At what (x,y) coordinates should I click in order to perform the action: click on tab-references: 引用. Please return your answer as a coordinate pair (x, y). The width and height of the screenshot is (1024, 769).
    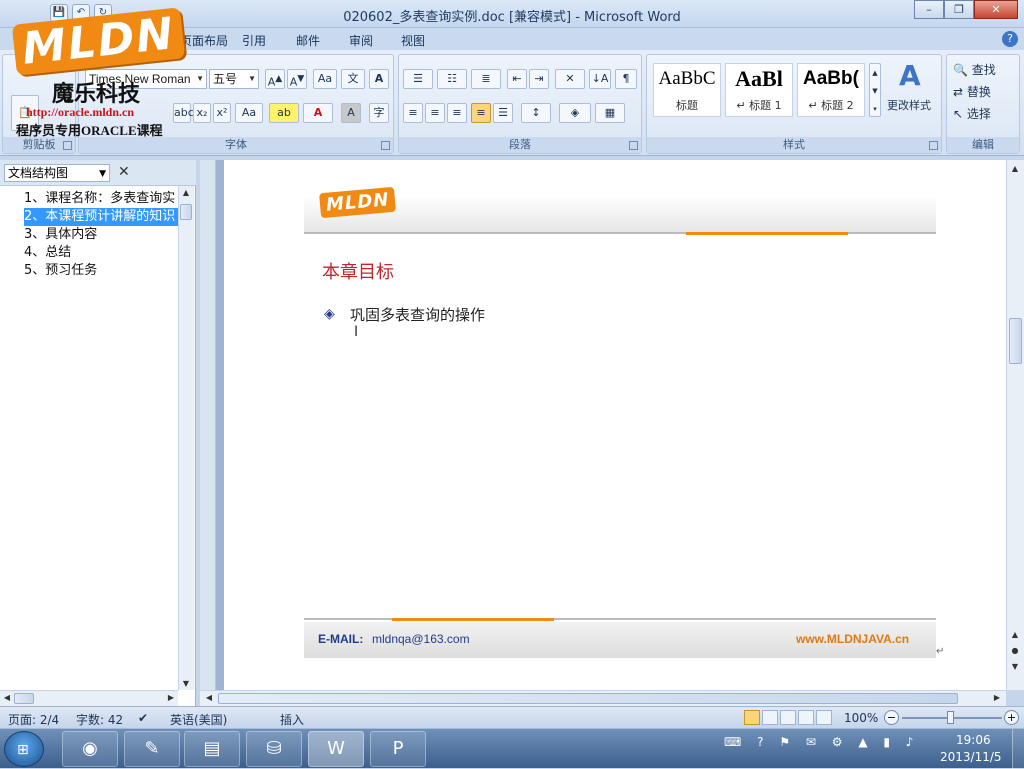
    Looking at the image, I should click on (254, 40).